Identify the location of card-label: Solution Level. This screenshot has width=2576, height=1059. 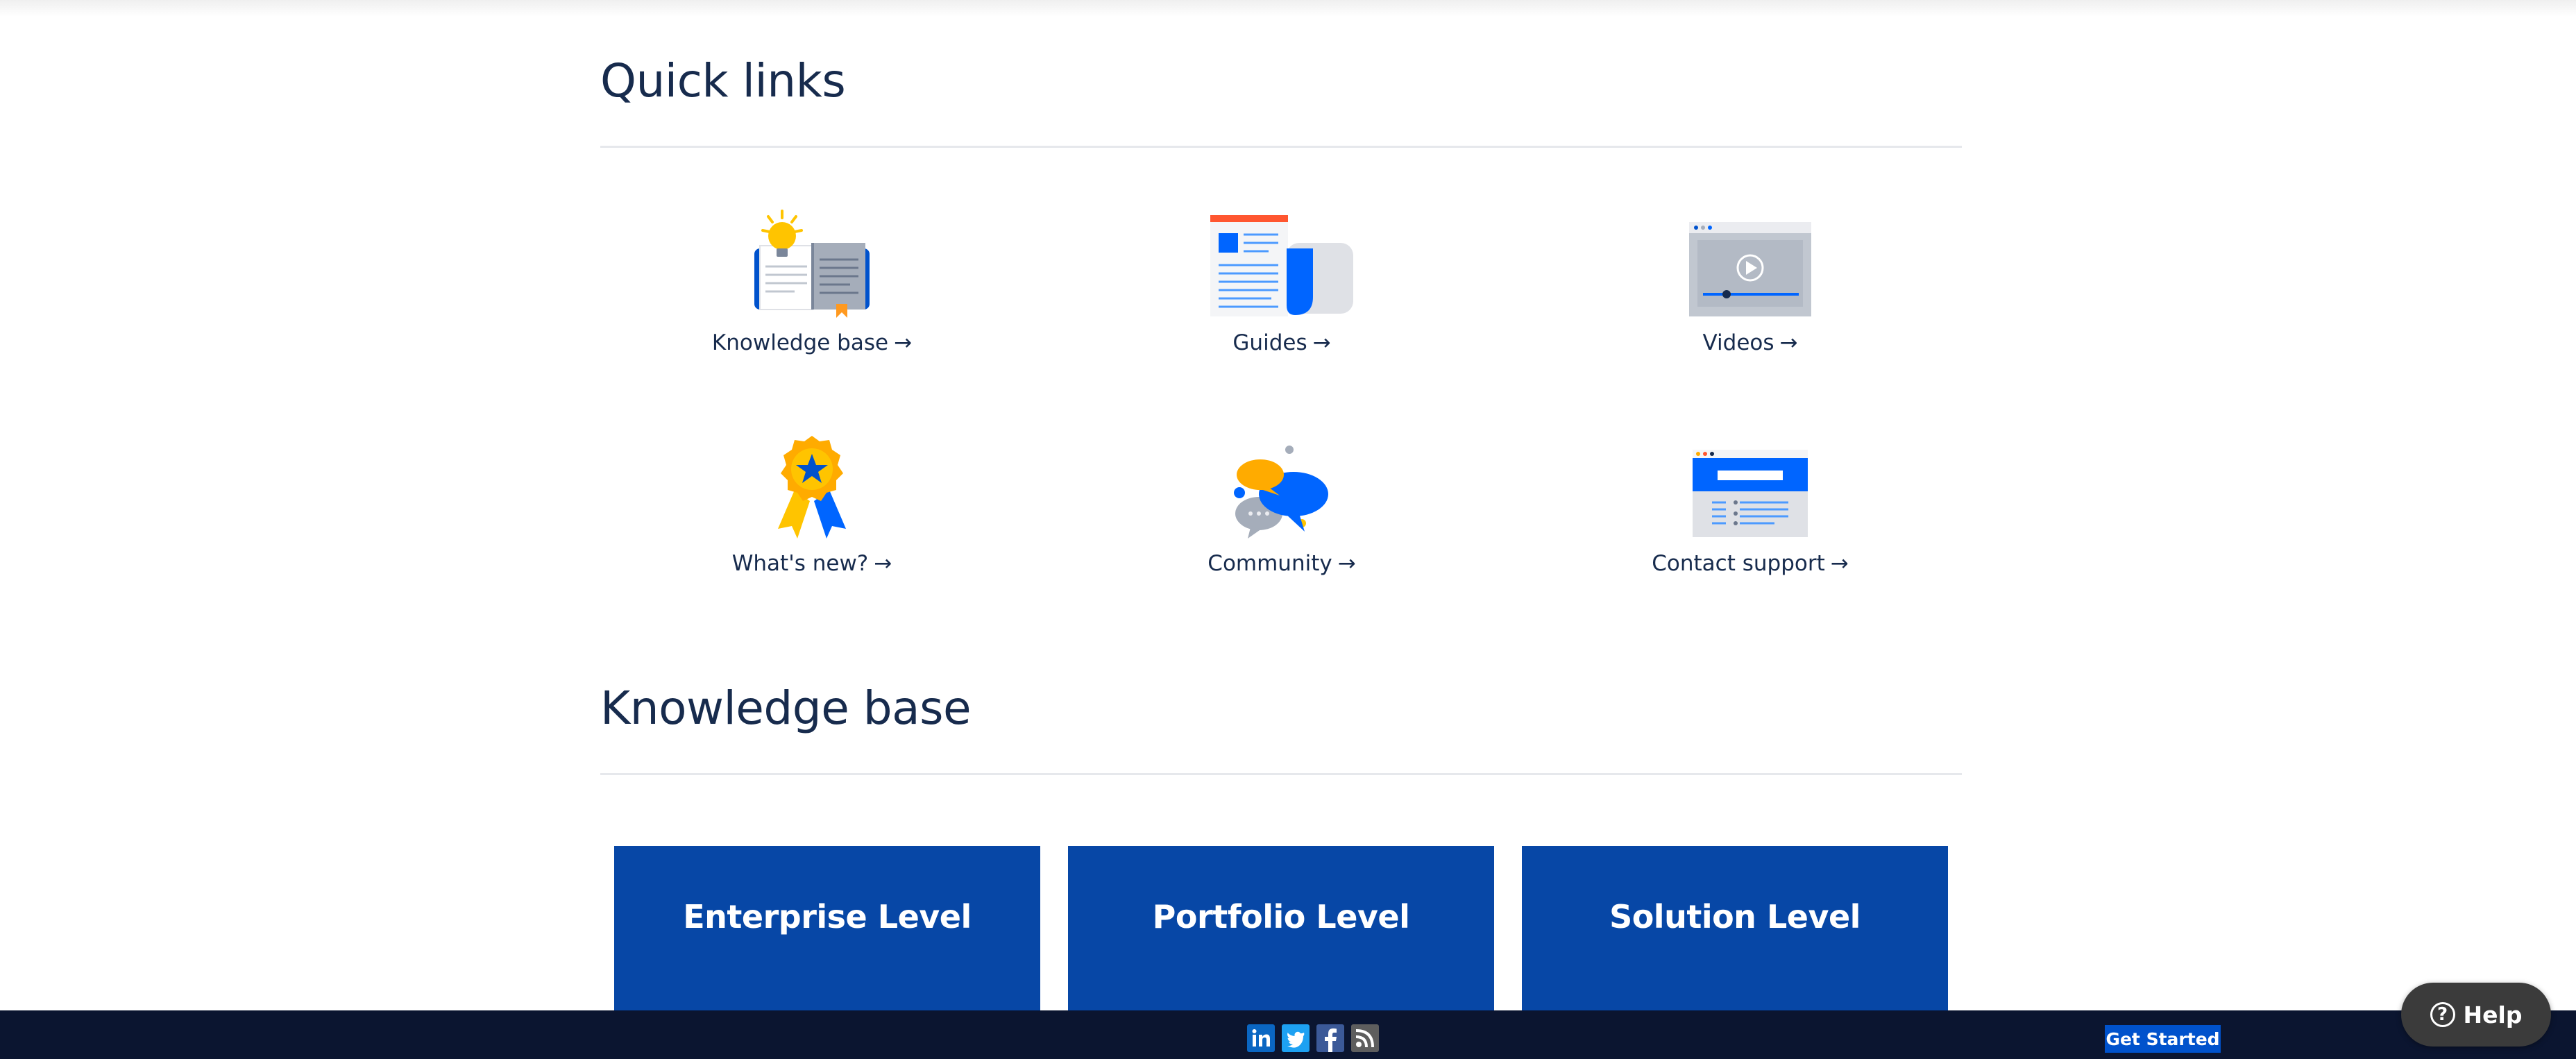
(1735, 916).